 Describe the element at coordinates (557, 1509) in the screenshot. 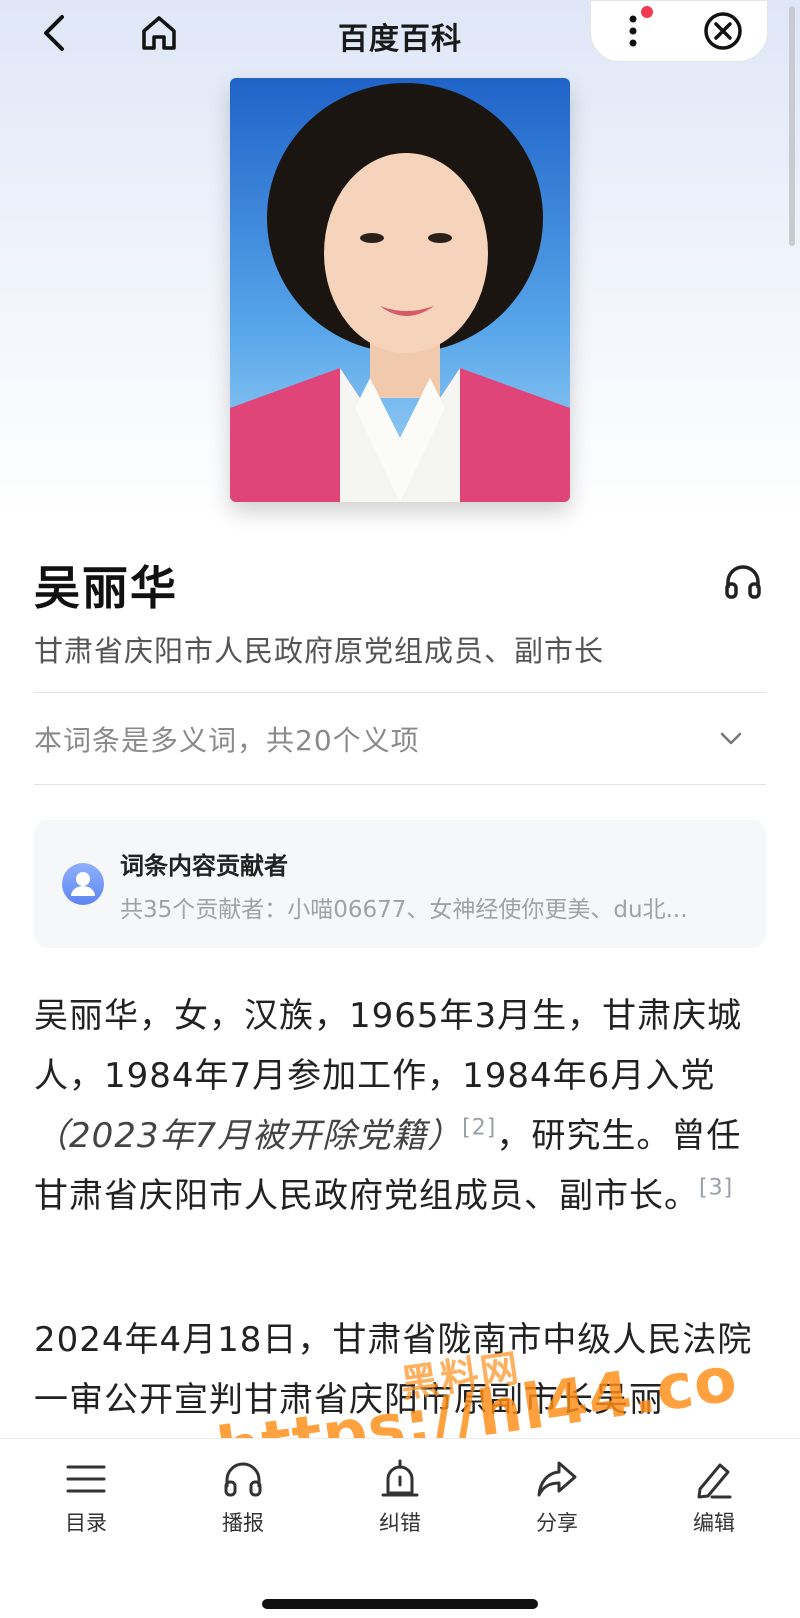

I see `toolbar-share: 分享` at that location.